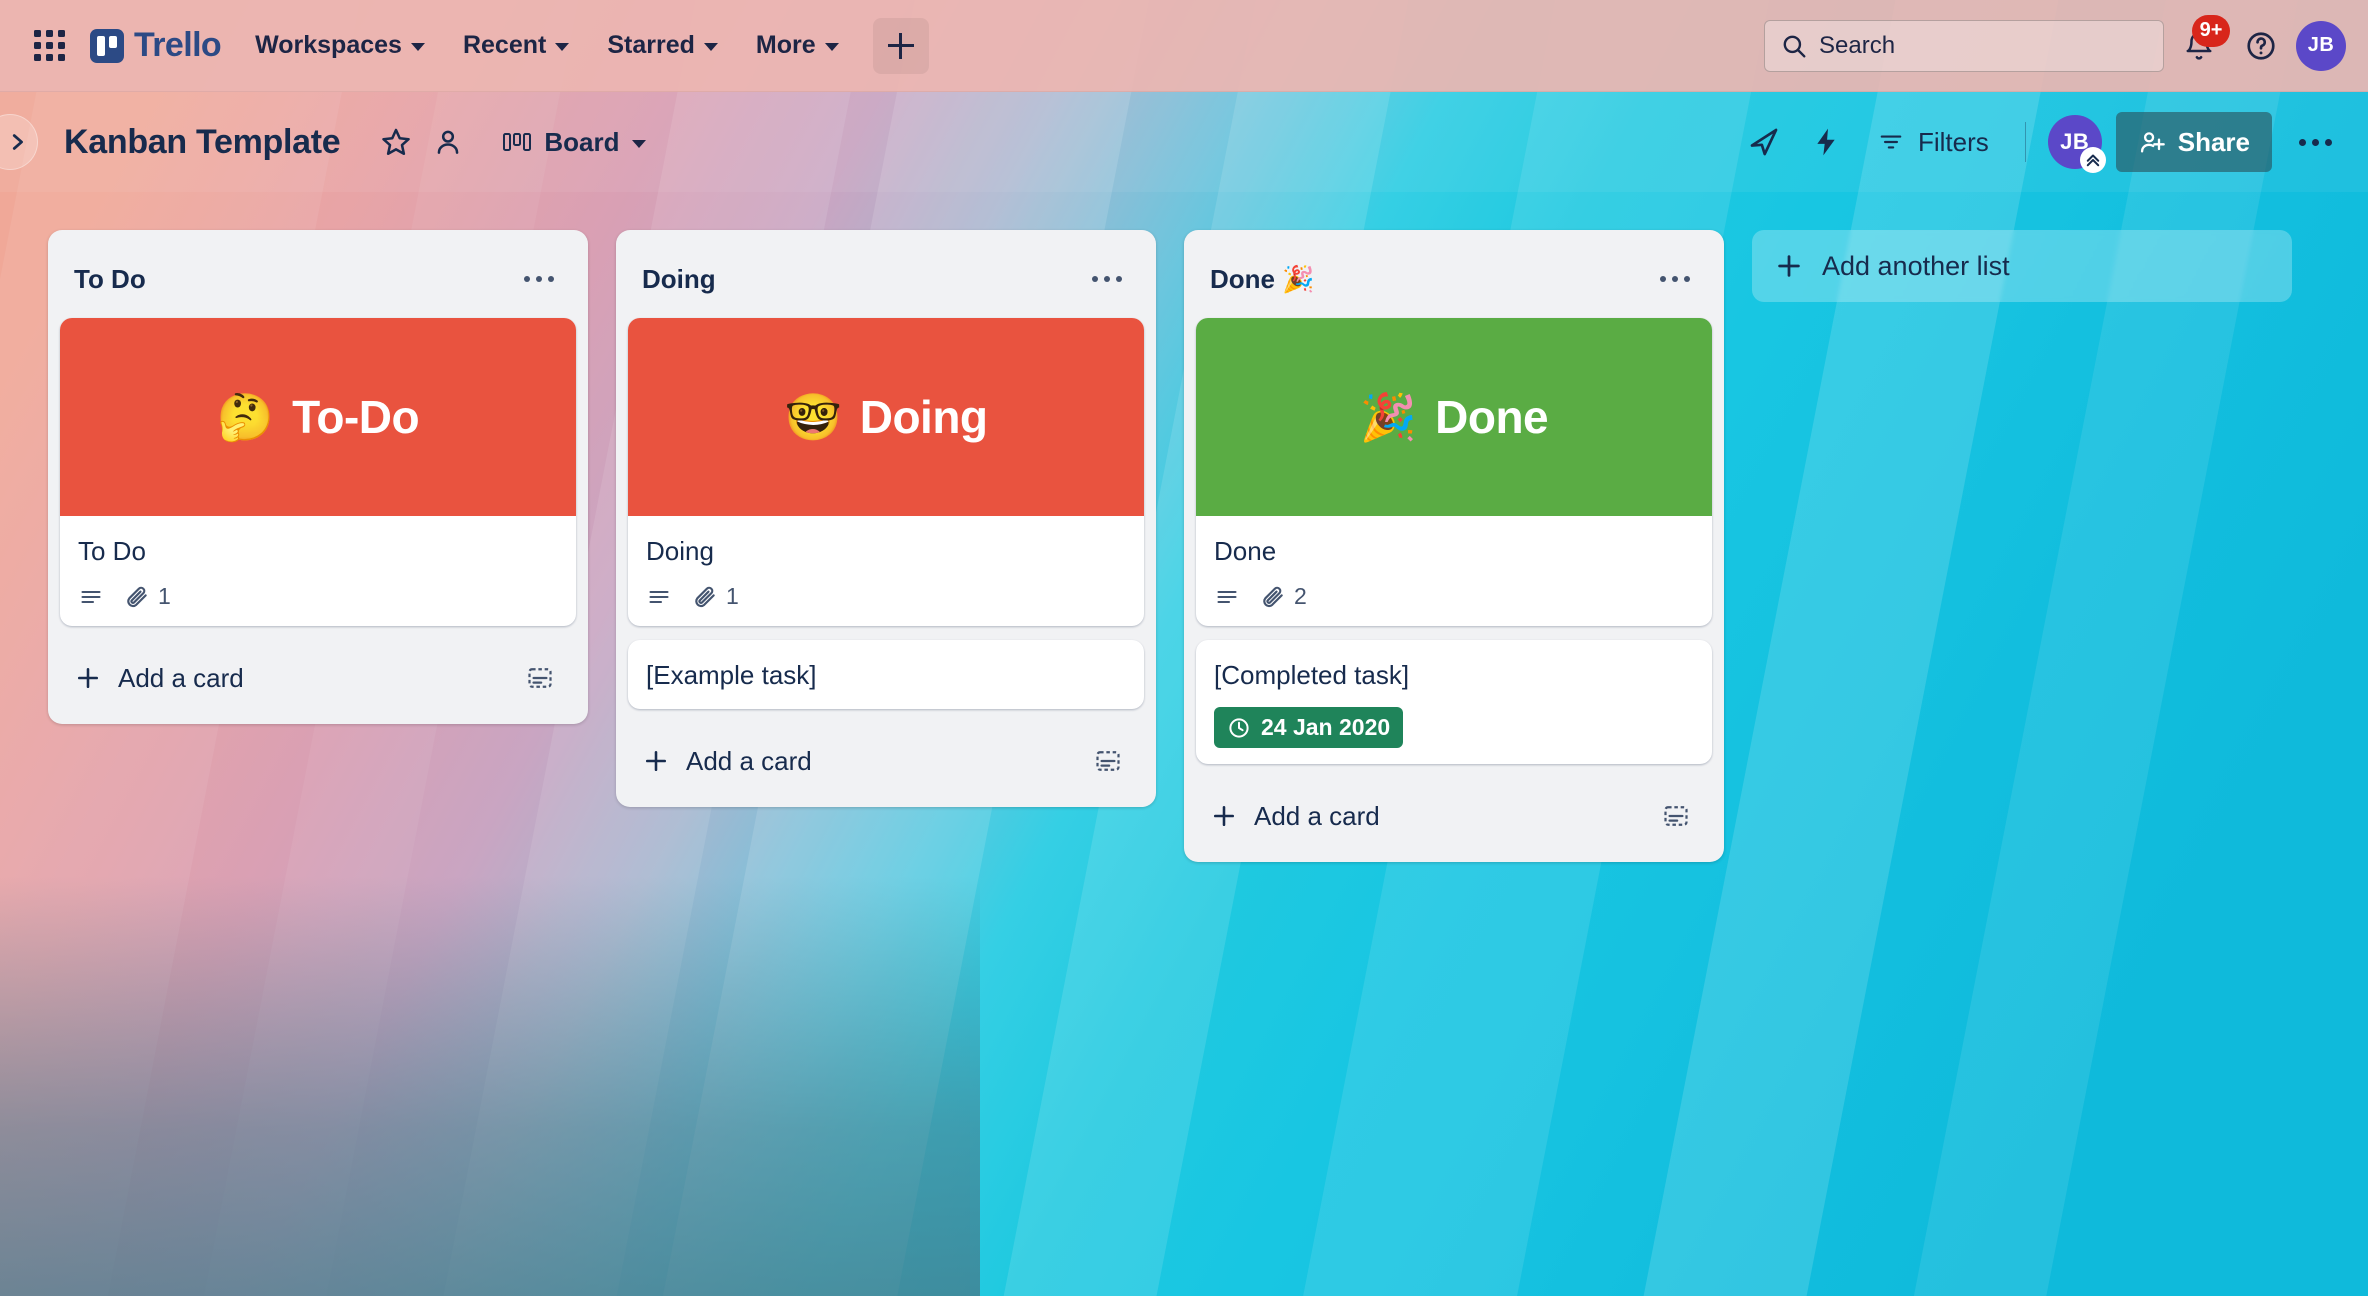 This screenshot has width=2368, height=1296. Describe the element at coordinates (2211, 30) in the screenshot. I see `notification-badge: 9+` at that location.